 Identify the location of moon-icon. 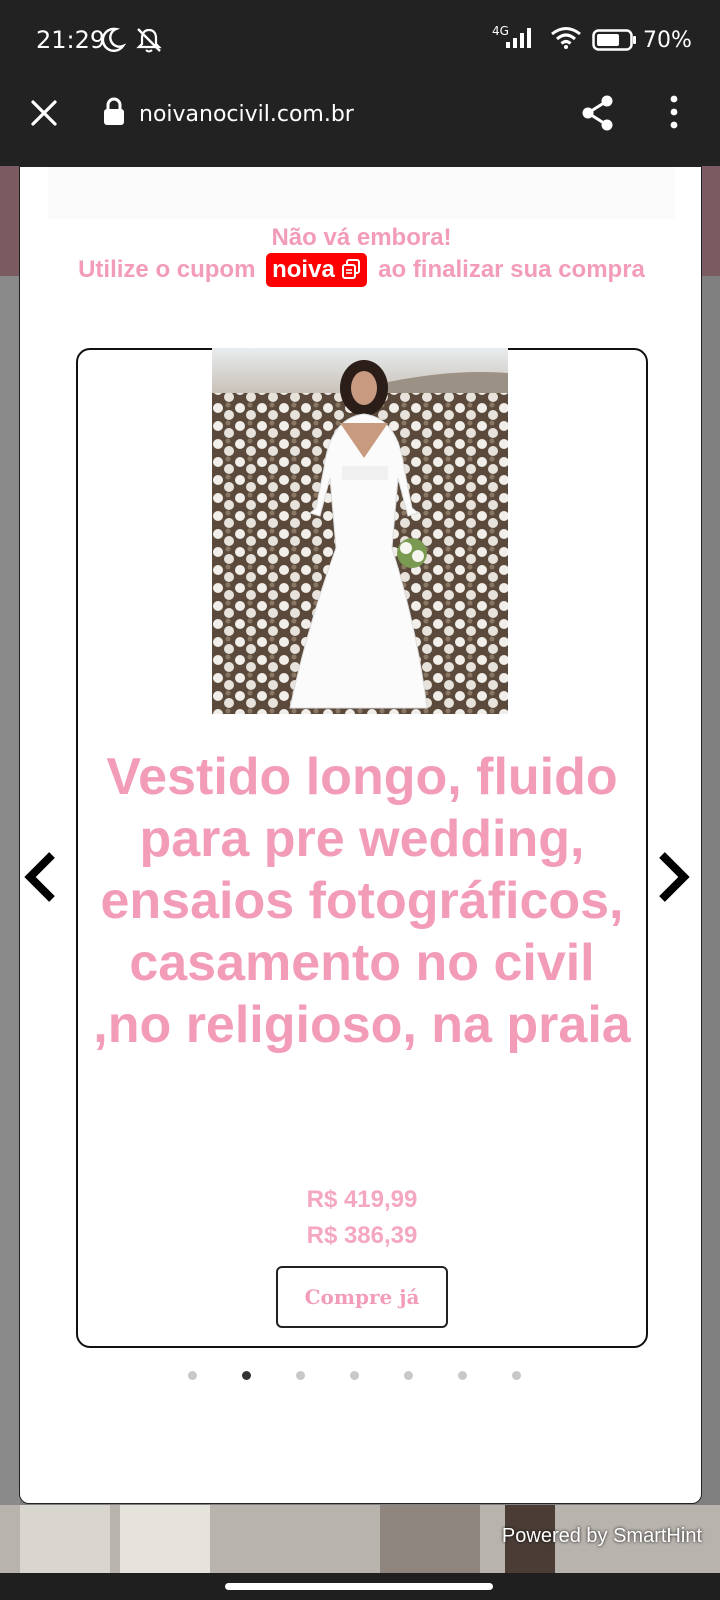
(113, 39).